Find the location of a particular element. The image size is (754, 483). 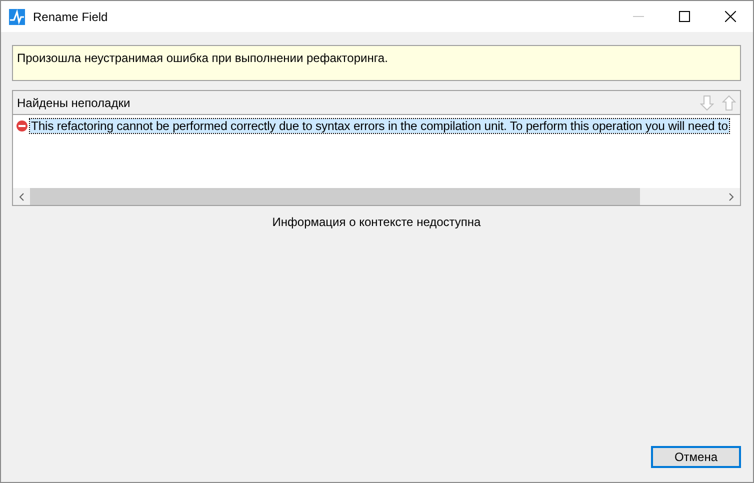

window-title: Rename Field is located at coordinates (71, 17).